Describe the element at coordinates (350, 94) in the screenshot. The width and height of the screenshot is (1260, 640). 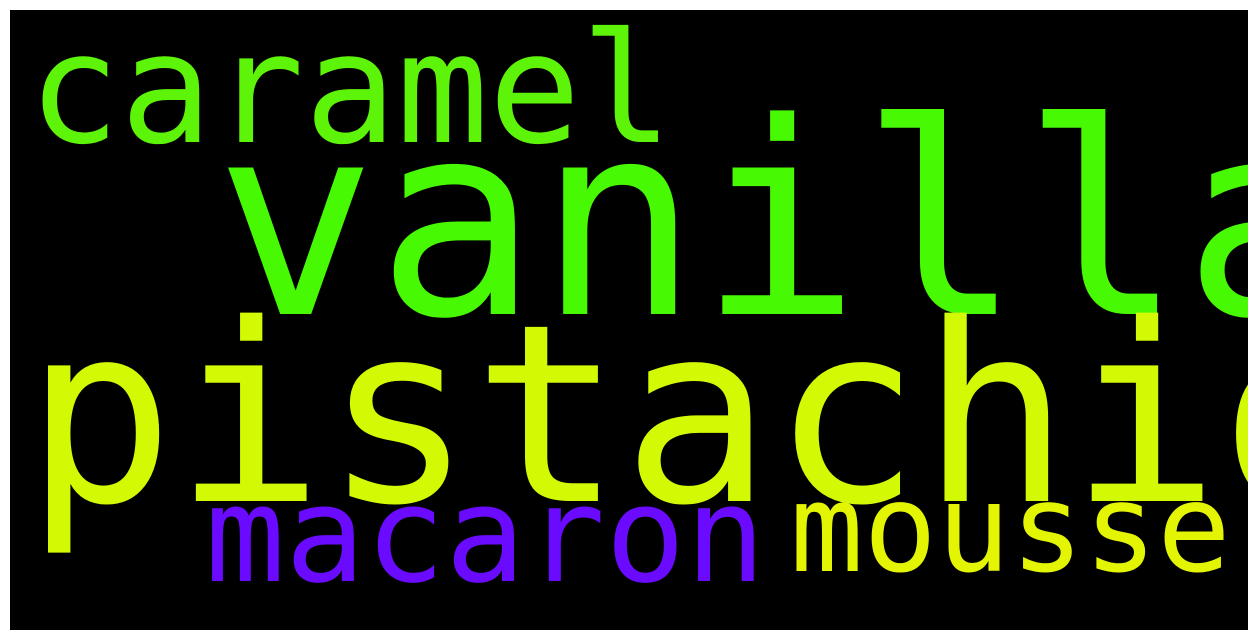
I see `word-caramel: caramel` at that location.